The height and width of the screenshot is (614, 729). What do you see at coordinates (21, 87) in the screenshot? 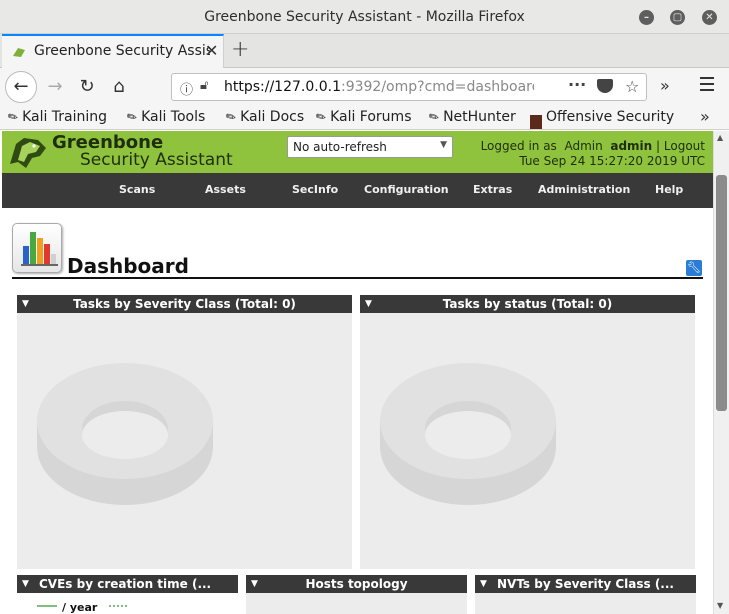
I see `back-icon: ←` at bounding box center [21, 87].